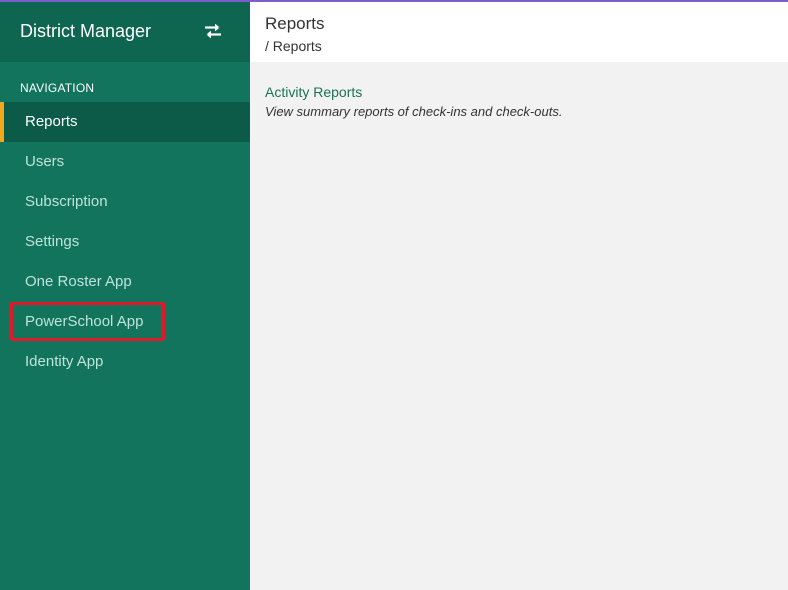  What do you see at coordinates (125, 122) in the screenshot?
I see `sidebar-item-reports: Reports` at bounding box center [125, 122].